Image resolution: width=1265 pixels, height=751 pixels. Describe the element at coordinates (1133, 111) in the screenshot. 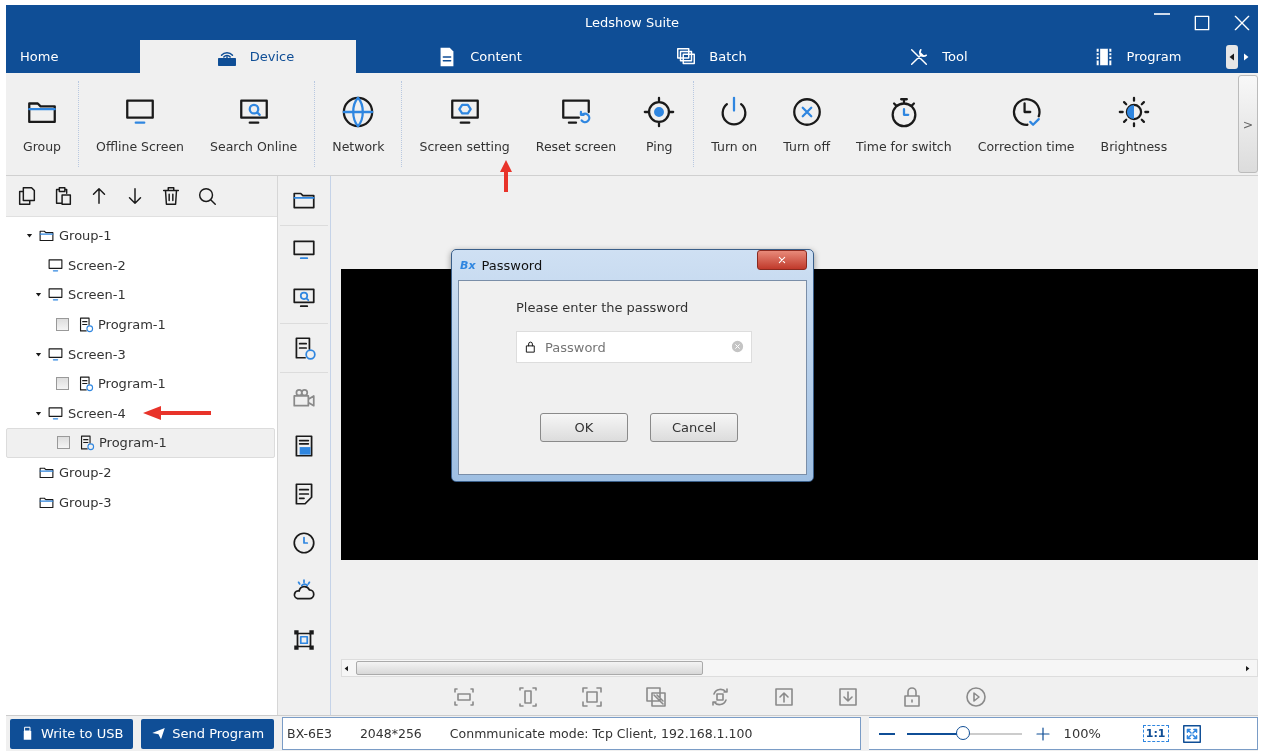

I see `brightness-icon` at that location.